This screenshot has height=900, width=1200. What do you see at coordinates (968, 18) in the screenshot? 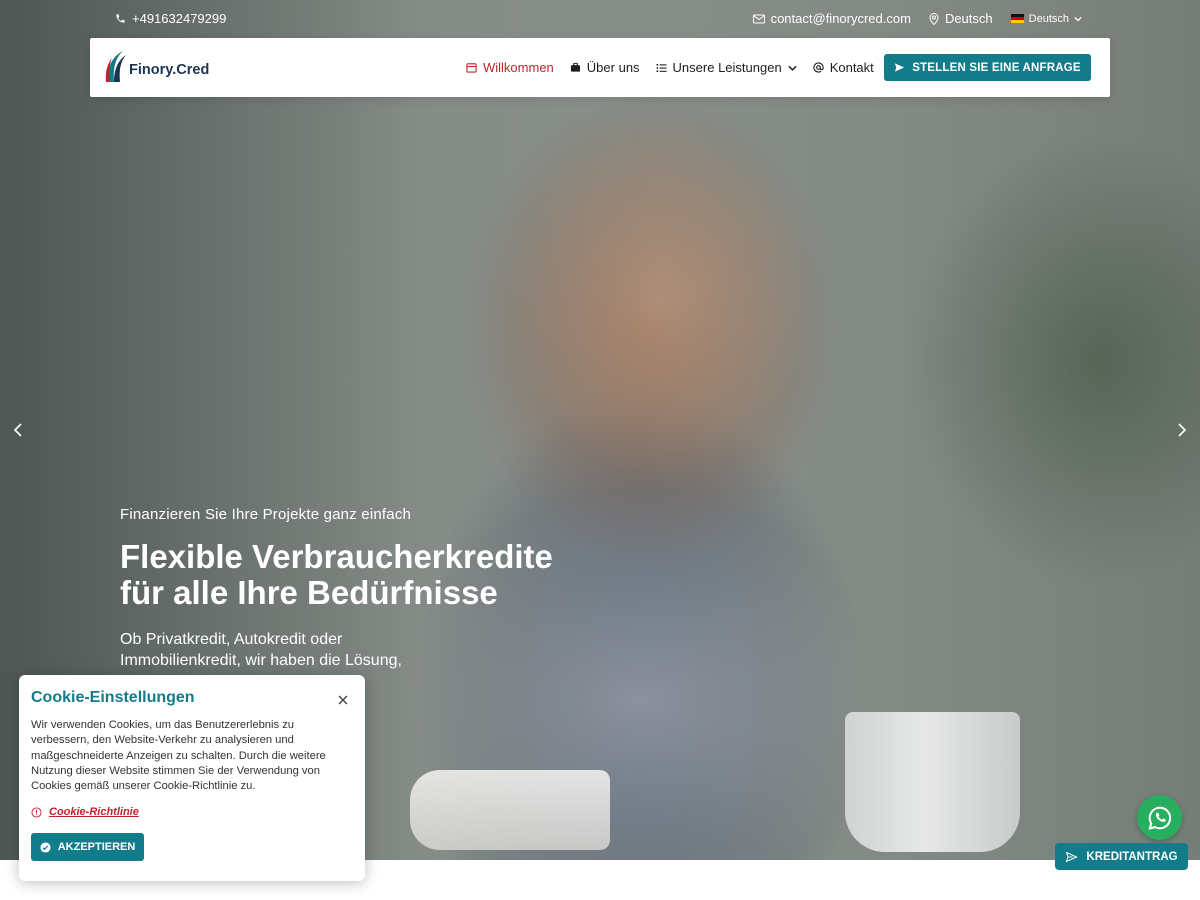
I see `location-text: Deutsch` at bounding box center [968, 18].